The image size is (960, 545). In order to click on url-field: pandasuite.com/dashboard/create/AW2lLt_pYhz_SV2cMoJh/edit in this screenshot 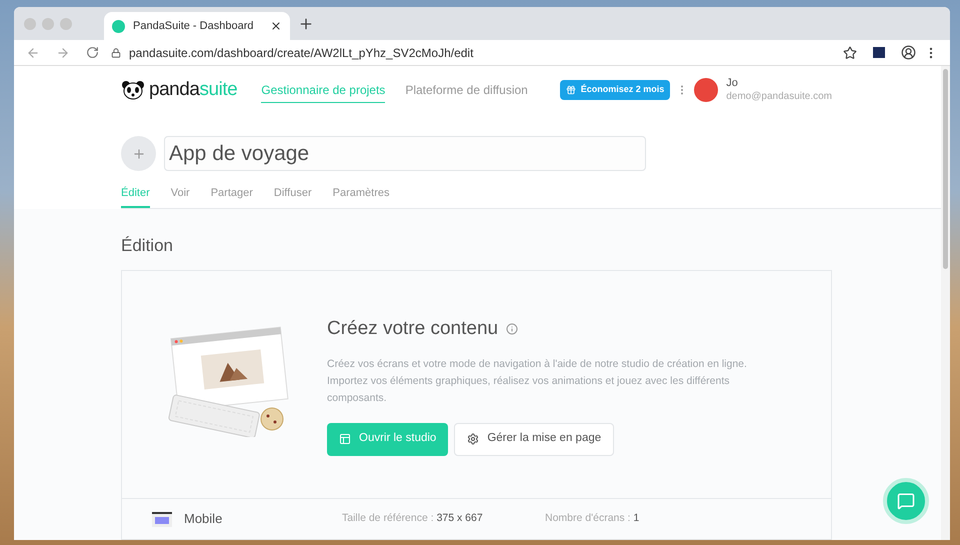, I will do `click(301, 53)`.